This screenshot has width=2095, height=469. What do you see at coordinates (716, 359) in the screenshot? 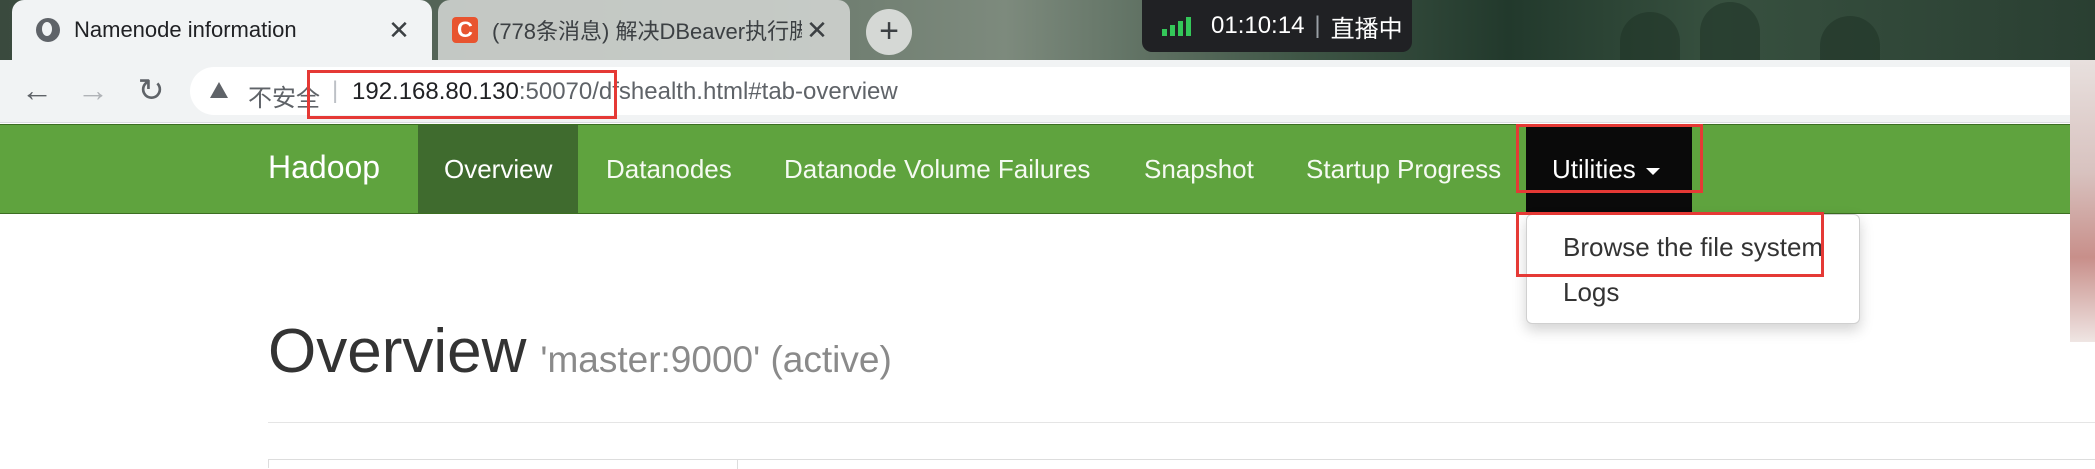
I see `page-subtitle: 'master:9000' (active)` at bounding box center [716, 359].